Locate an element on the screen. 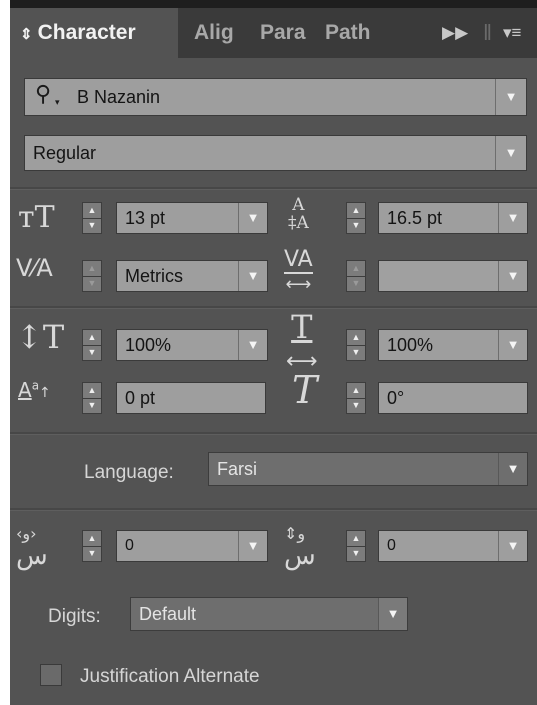 The width and height of the screenshot is (537, 705). tracking-field: ▼ is located at coordinates (453, 276).